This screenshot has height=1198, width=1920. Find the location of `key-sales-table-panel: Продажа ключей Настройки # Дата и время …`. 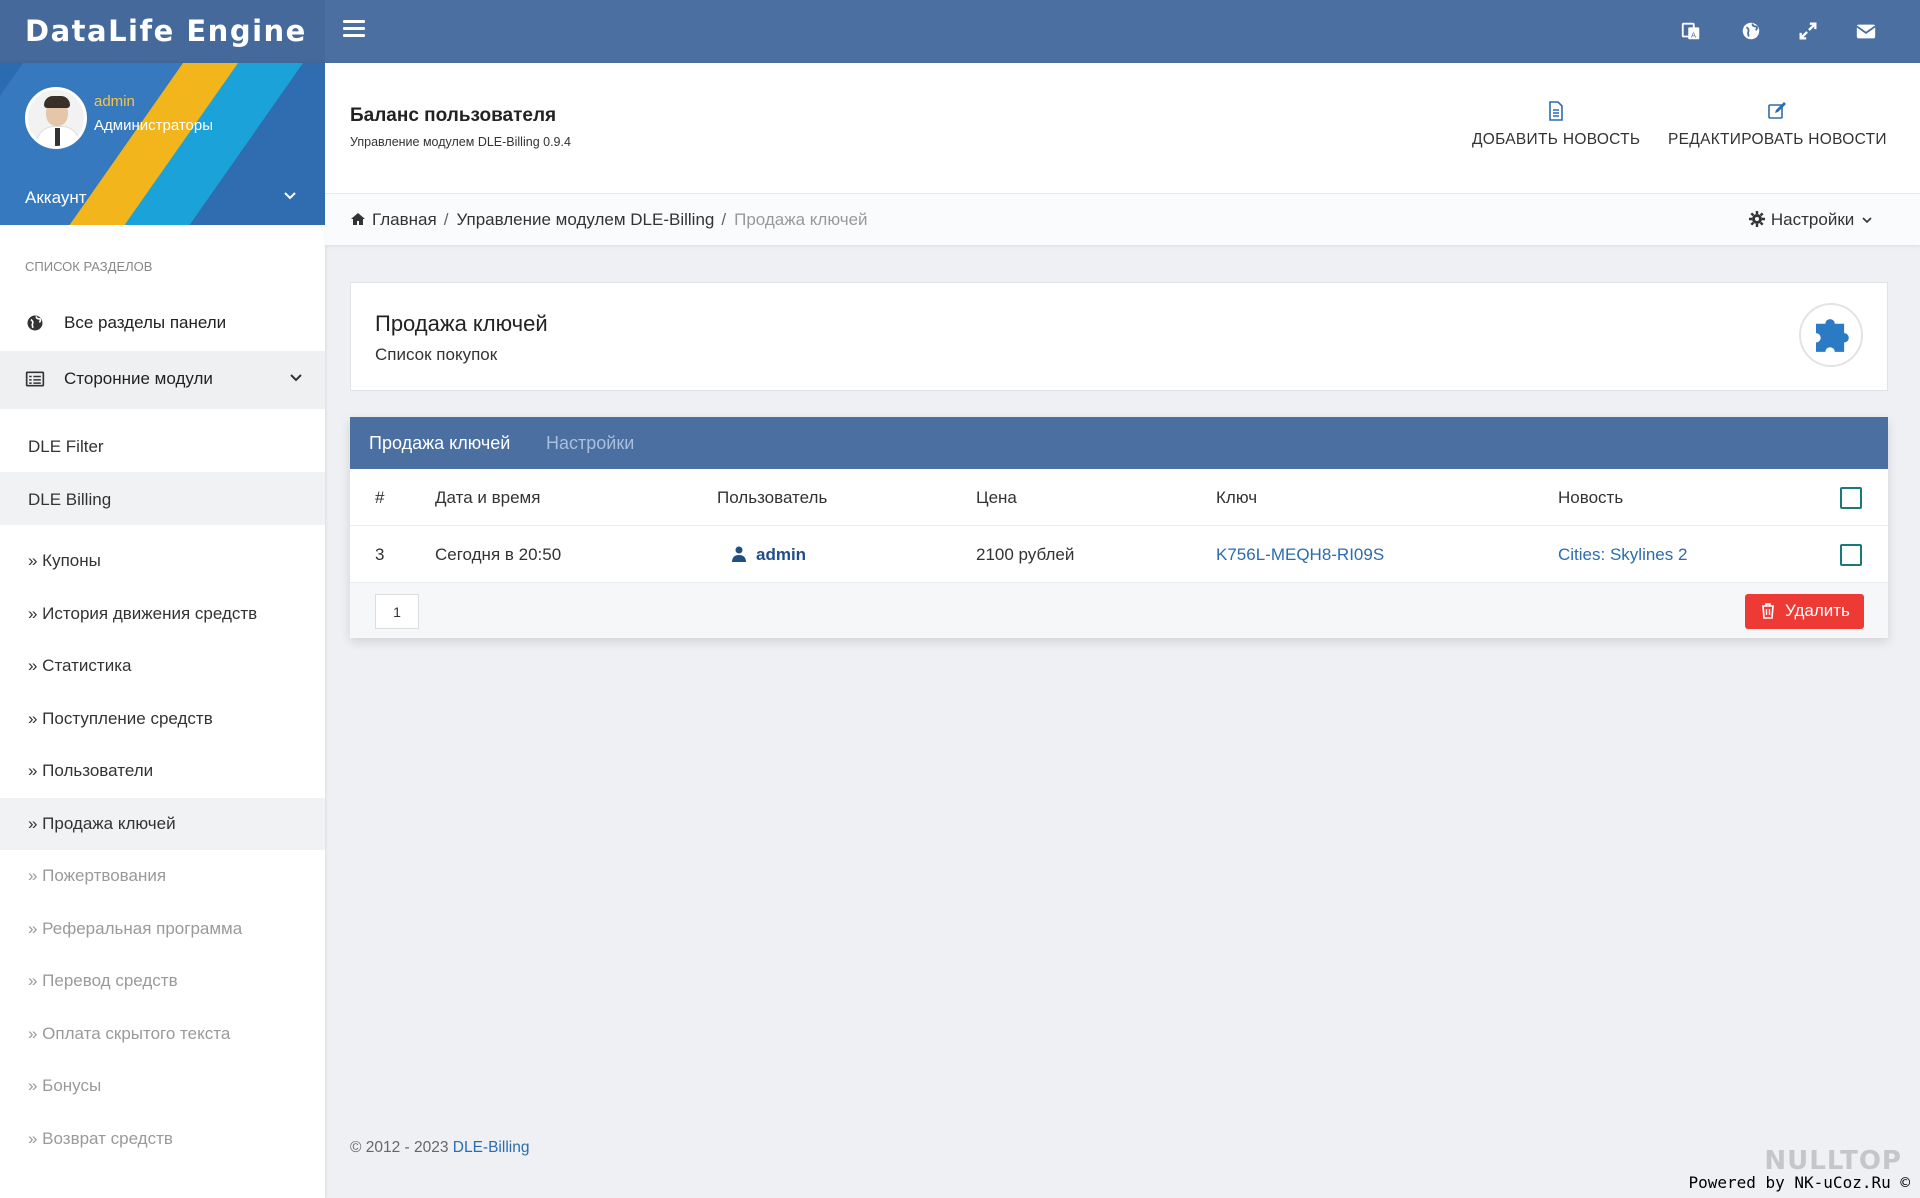

key-sales-table-panel: Продажа ключей Настройки # Дата и время … is located at coordinates (1119, 527).